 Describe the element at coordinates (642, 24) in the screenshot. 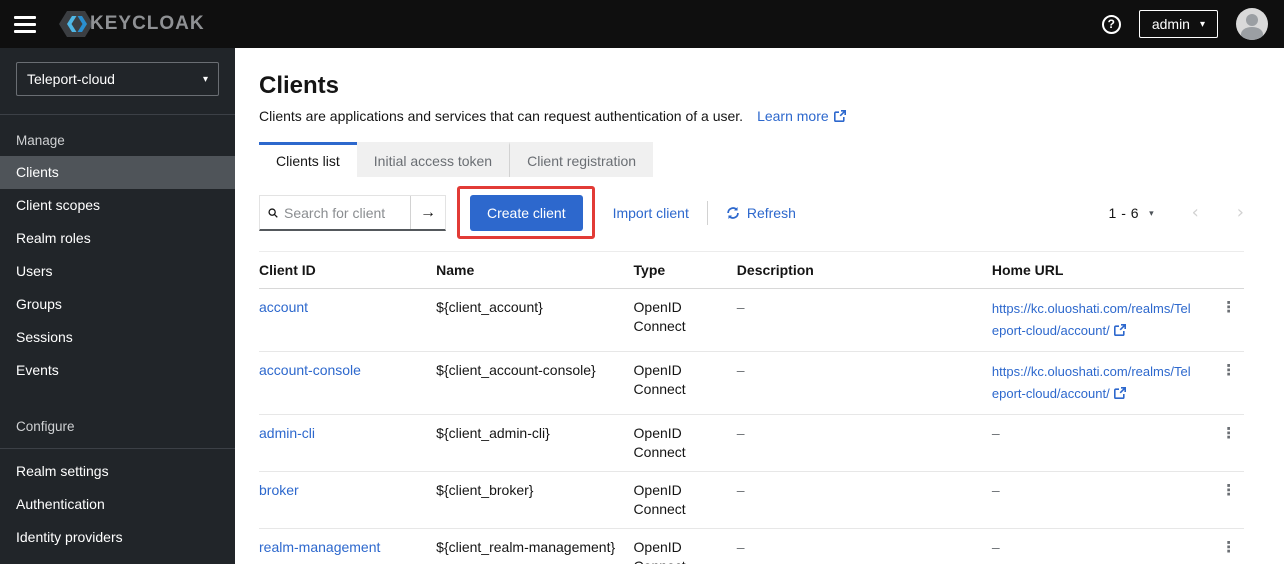

I see `masthead: KEYCLOAK ? admin ▾` at that location.